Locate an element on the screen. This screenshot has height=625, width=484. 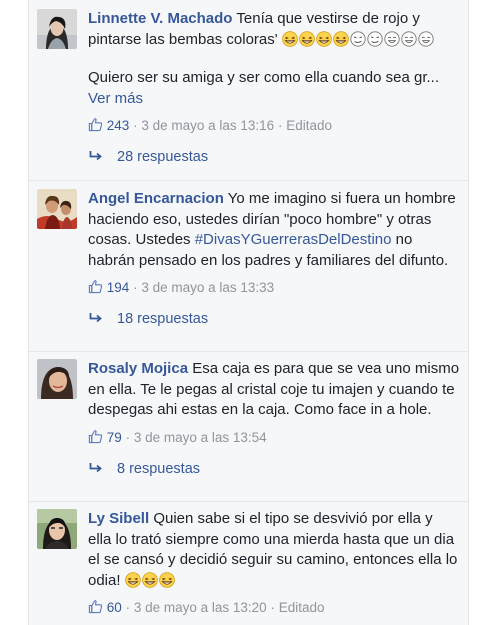
comment-meta: 194 · 3 de mayo a las 13:33 is located at coordinates (274, 288).